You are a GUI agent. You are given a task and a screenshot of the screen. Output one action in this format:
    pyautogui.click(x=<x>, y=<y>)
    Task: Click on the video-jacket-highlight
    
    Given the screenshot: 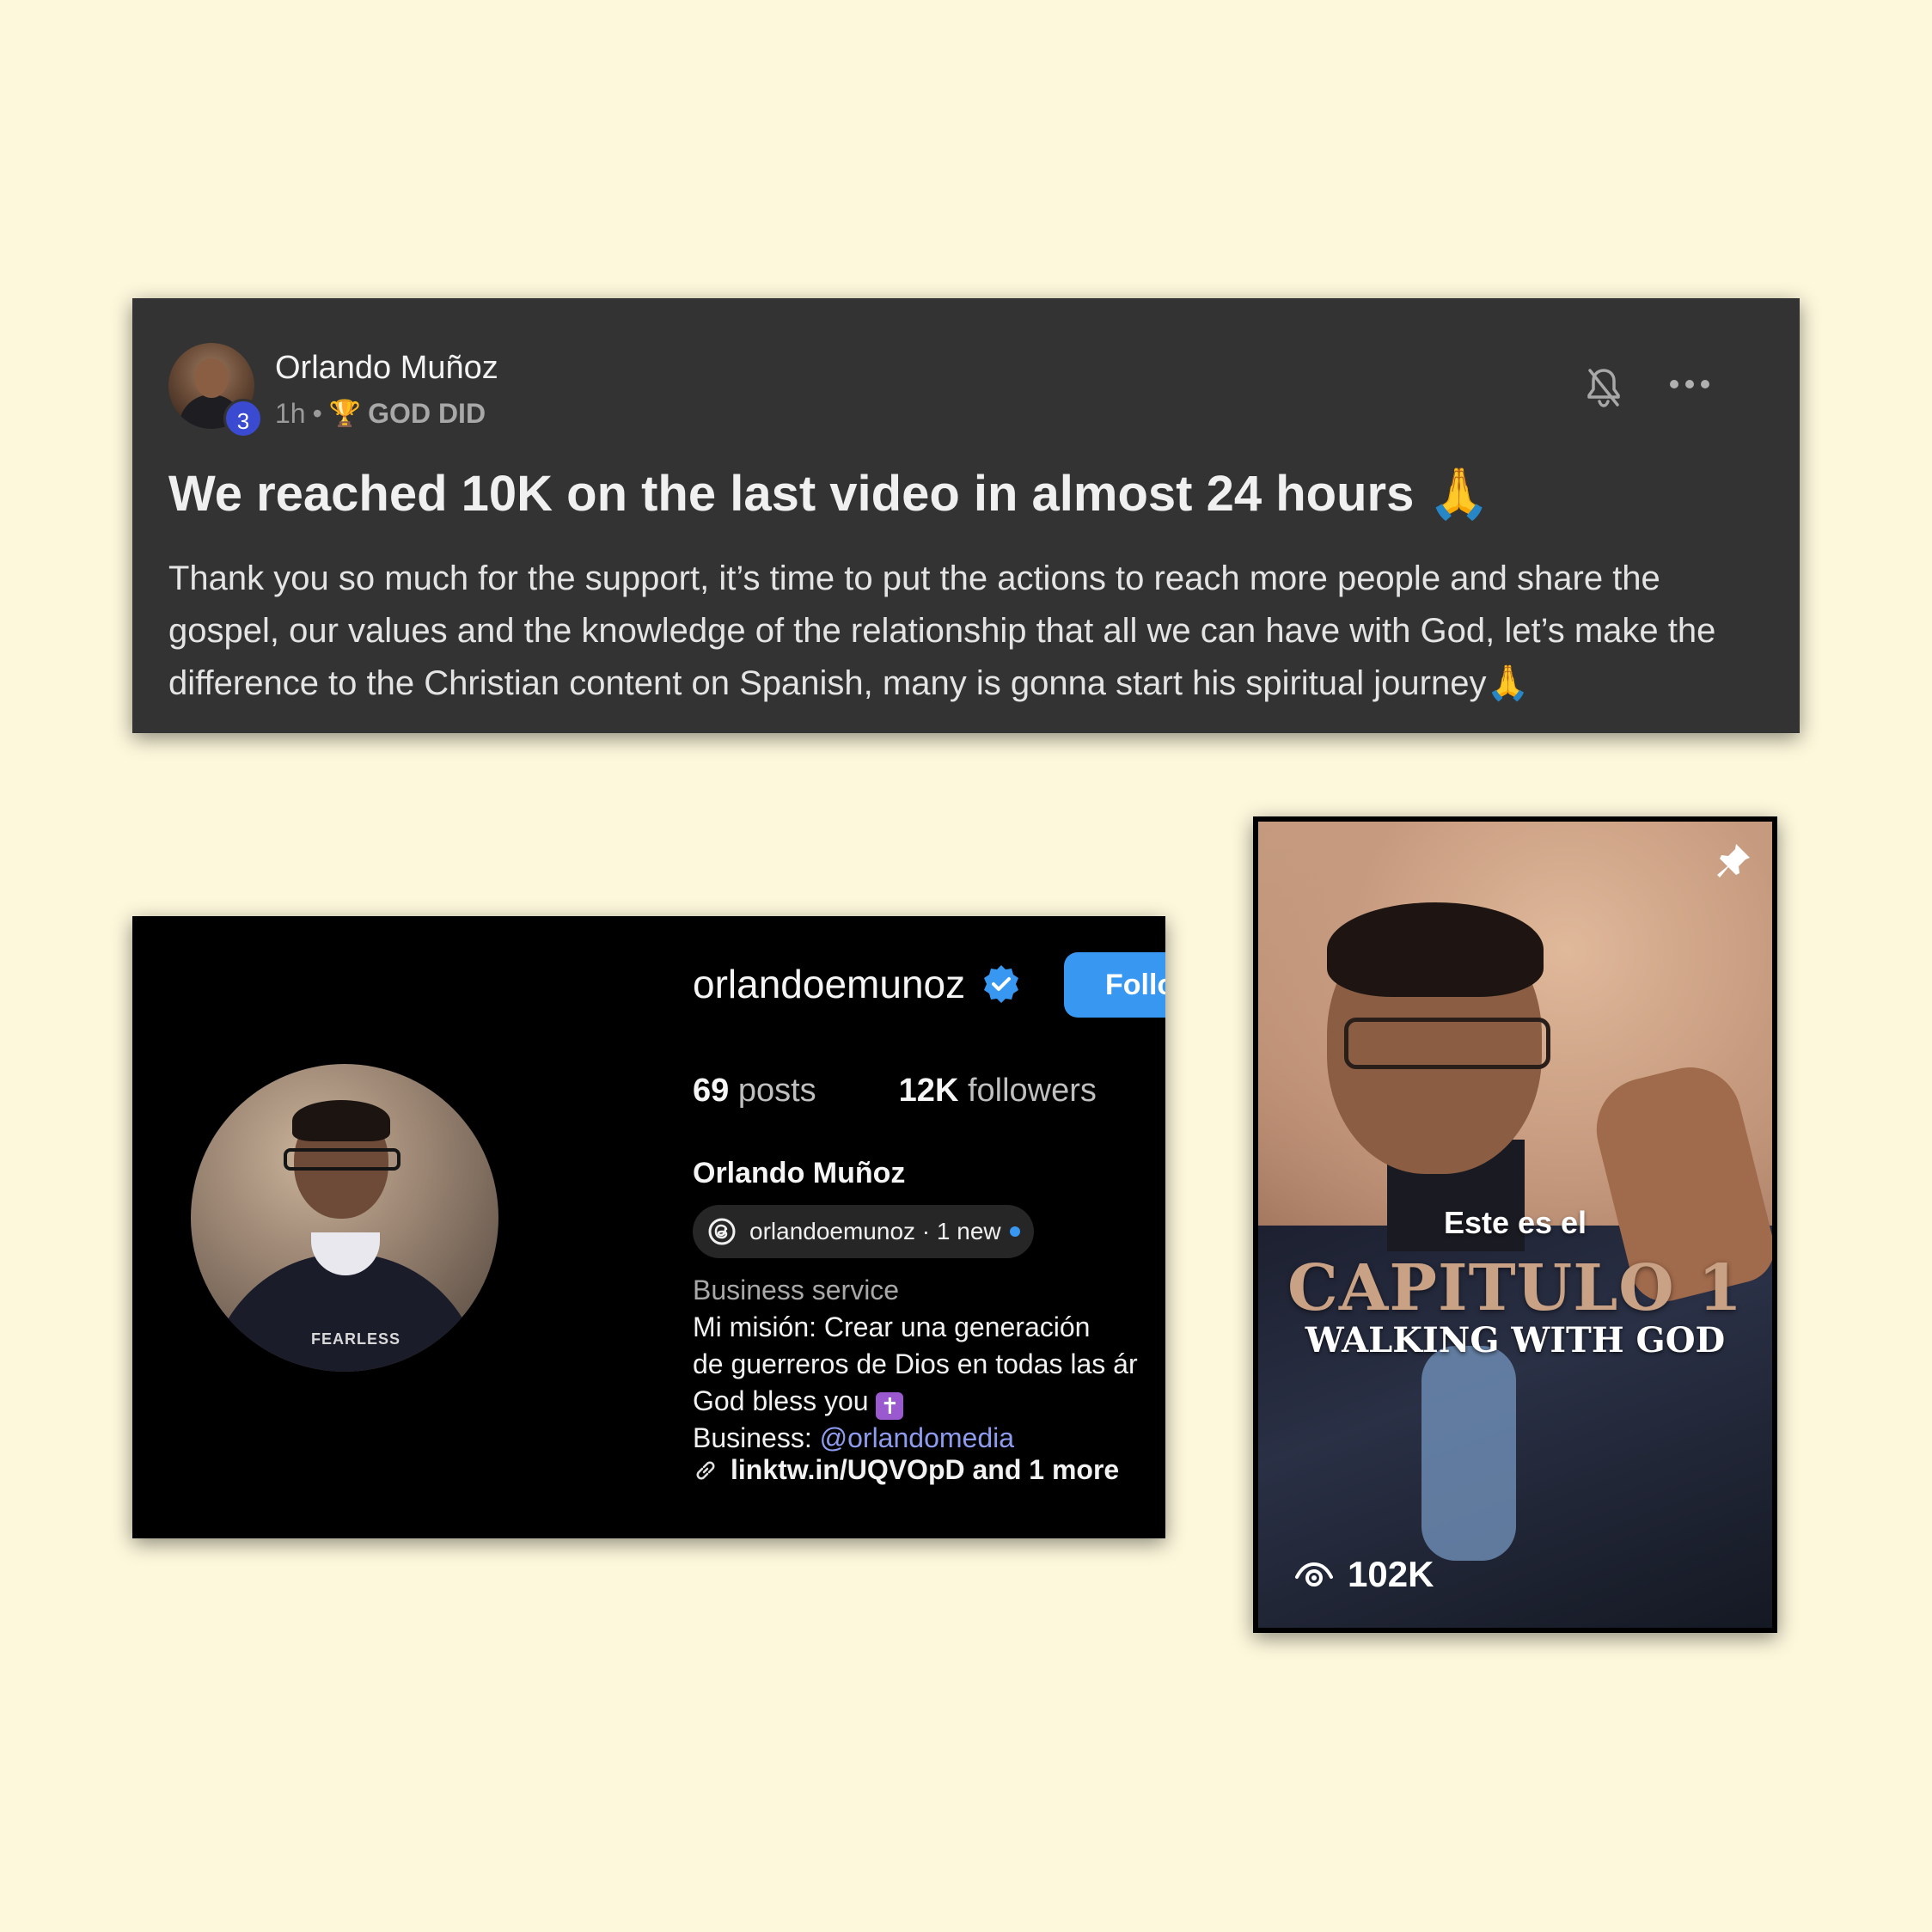 What is the action you would take?
    pyautogui.click(x=1468, y=1453)
    